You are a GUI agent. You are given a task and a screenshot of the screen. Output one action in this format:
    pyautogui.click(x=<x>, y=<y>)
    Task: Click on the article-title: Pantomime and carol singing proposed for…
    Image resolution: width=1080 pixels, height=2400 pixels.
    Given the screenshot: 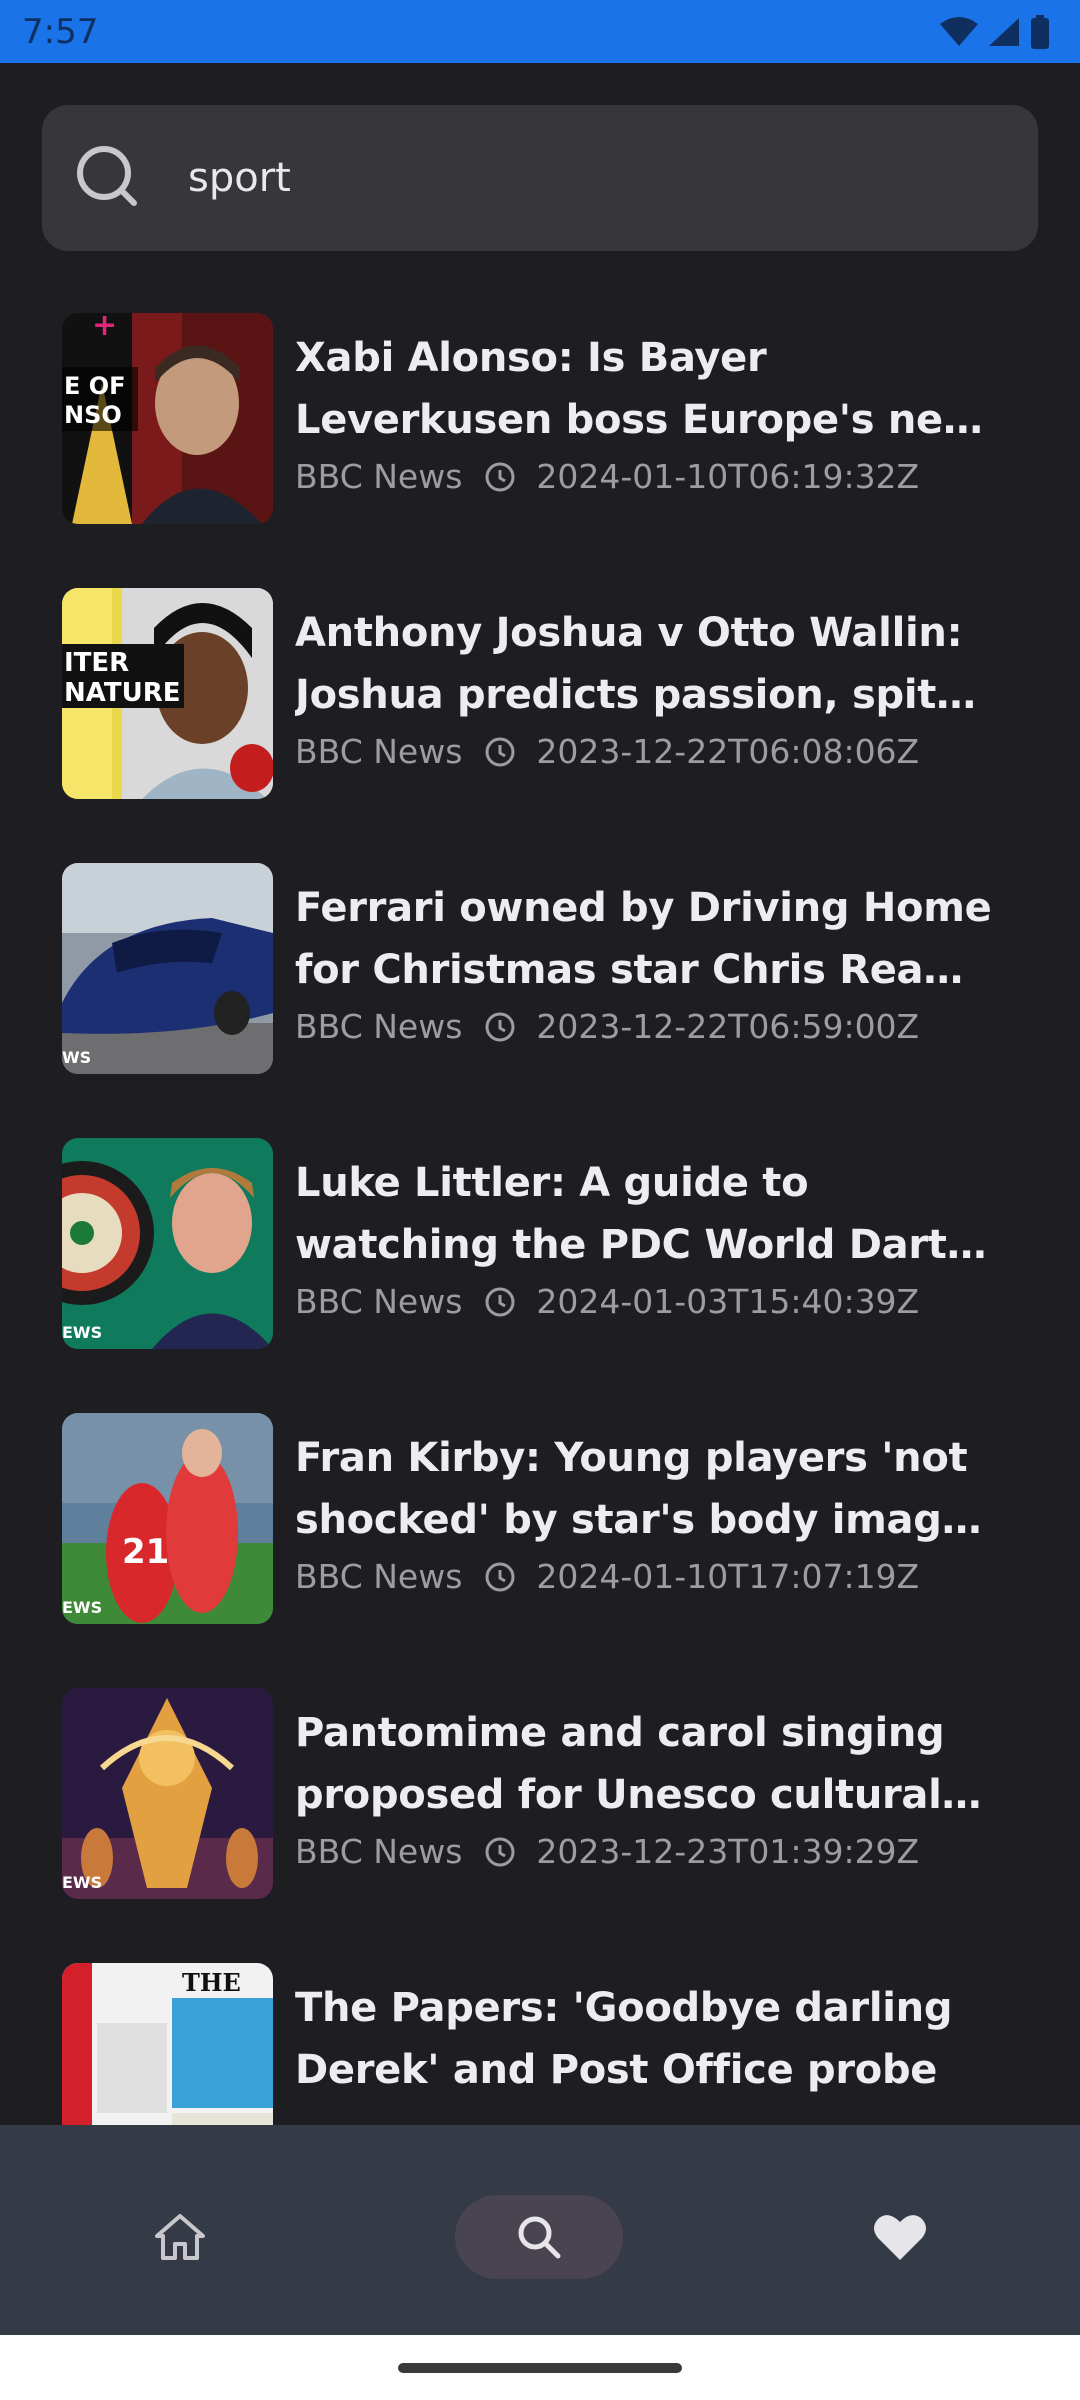 What is the action you would take?
    pyautogui.click(x=620, y=1764)
    